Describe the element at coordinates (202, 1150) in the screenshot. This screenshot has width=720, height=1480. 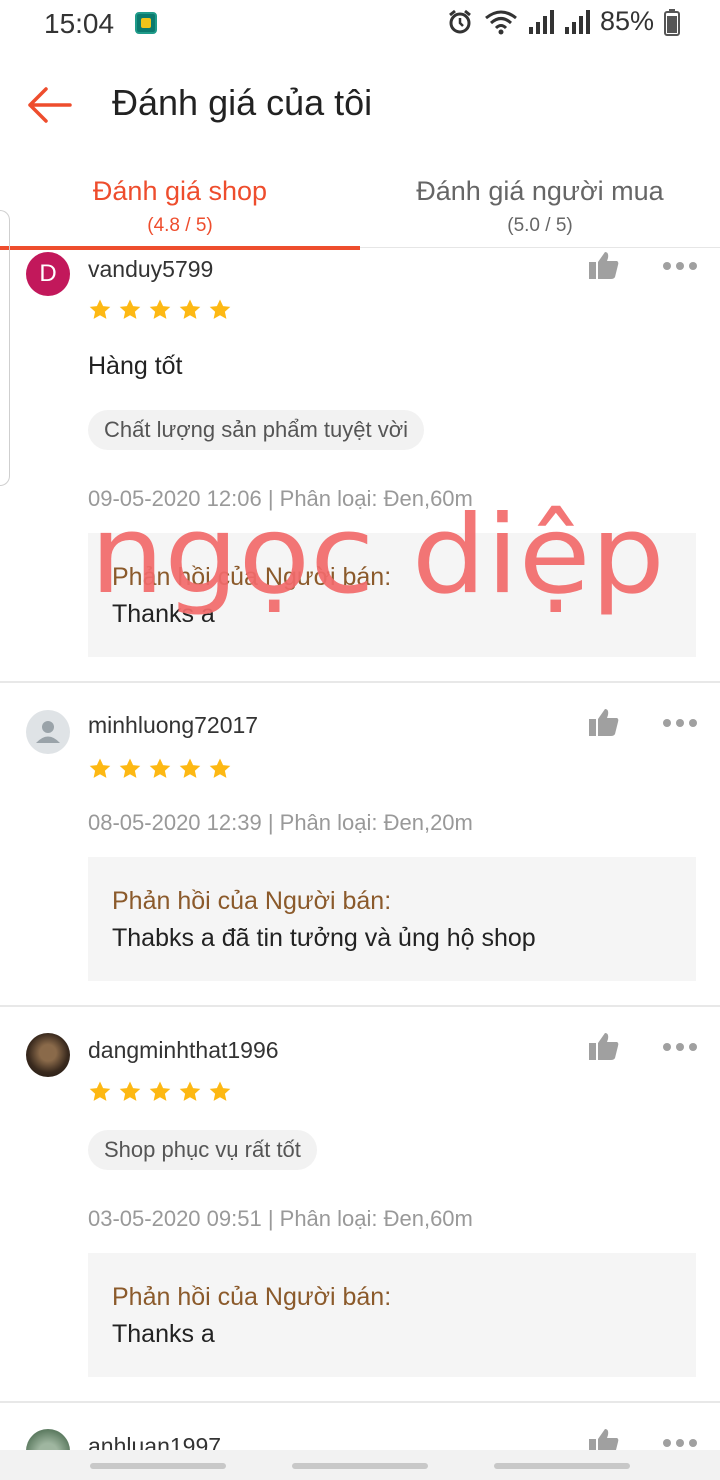
I see `review-tag: Shop phục vụ rất tốt` at that location.